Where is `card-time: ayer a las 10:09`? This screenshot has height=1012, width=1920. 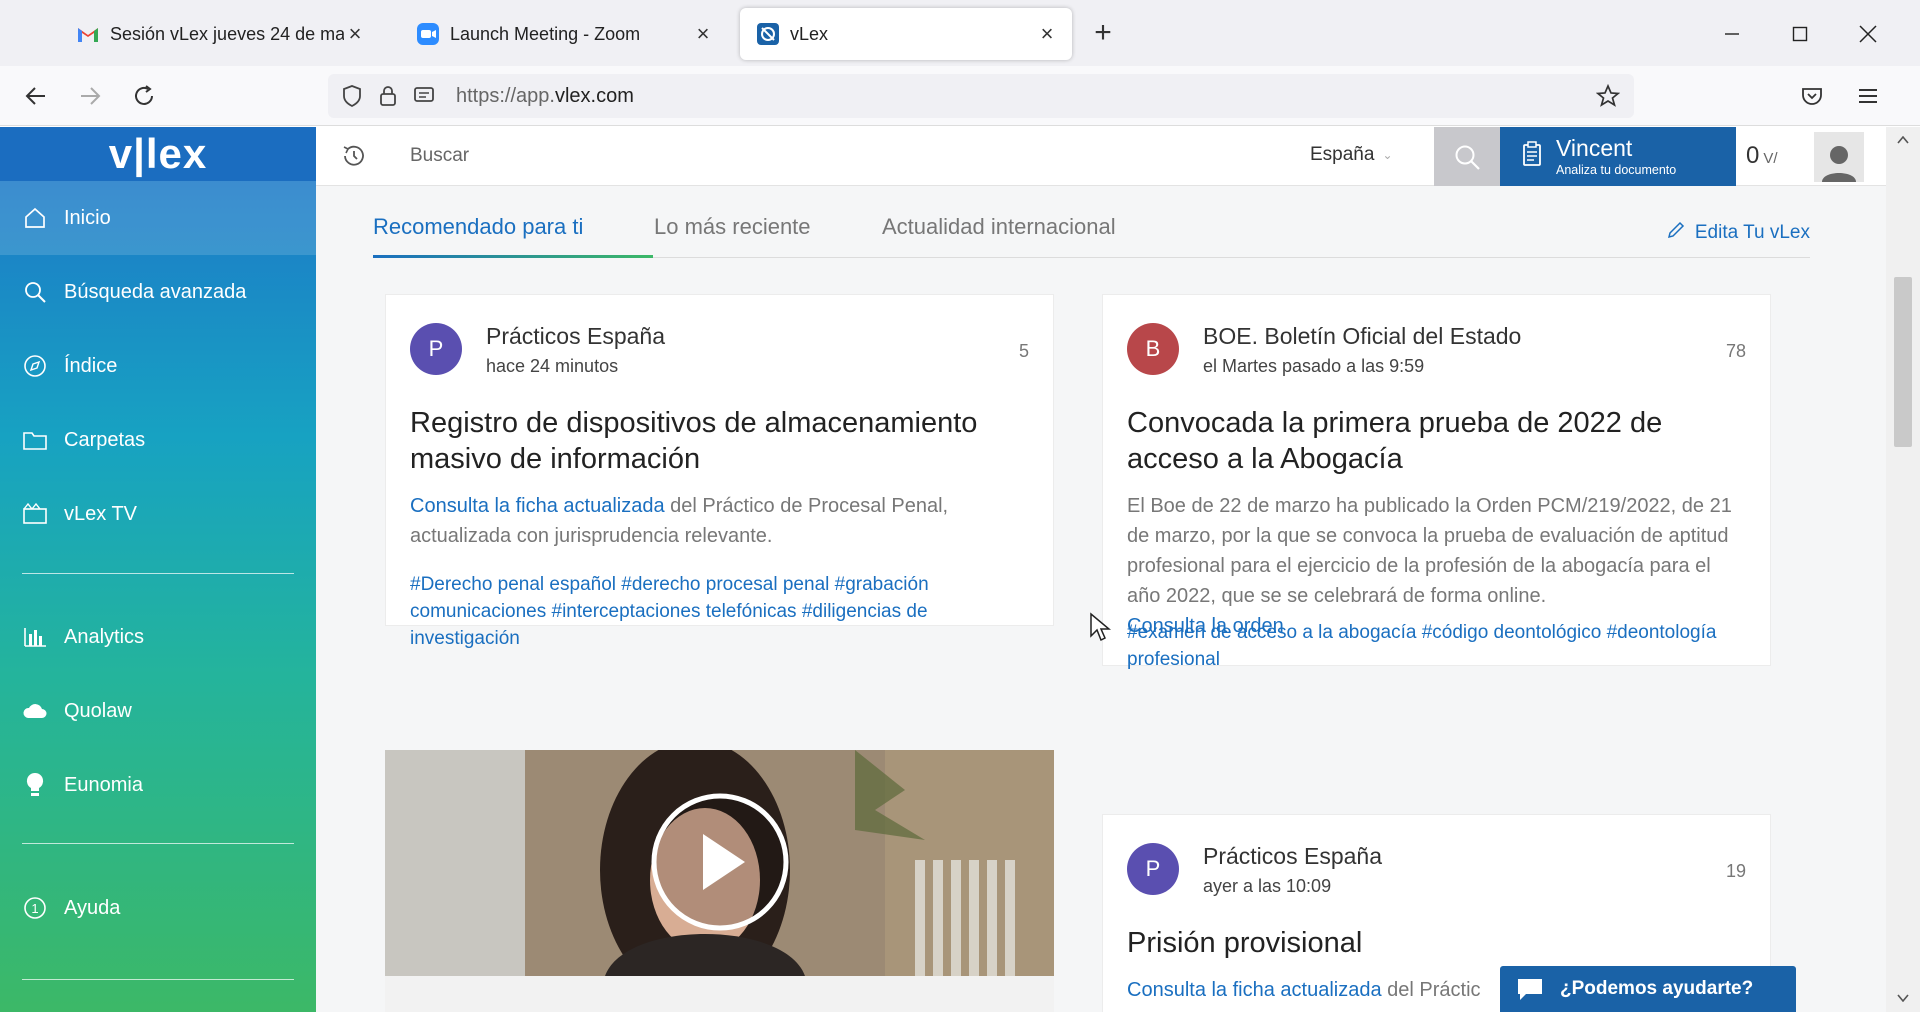 card-time: ayer a las 10:09 is located at coordinates (1267, 886).